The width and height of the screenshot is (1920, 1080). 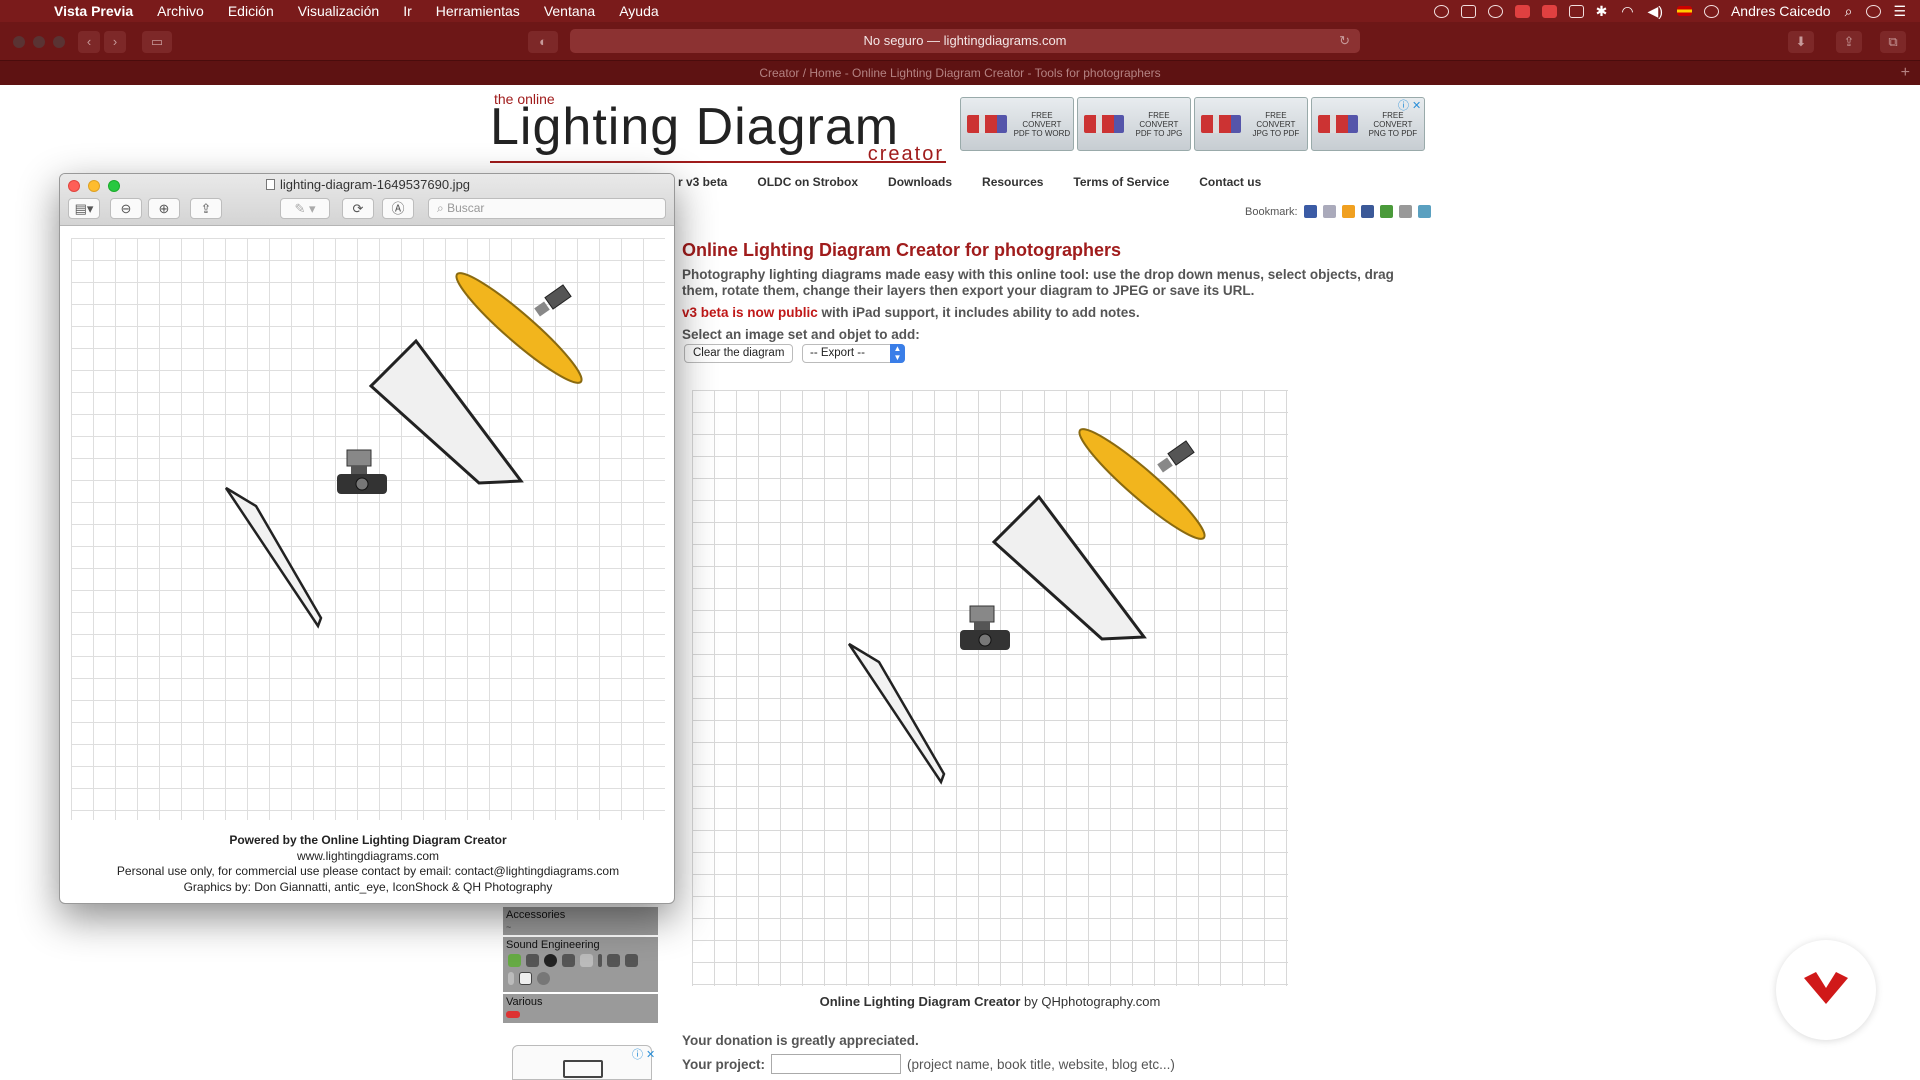 I want to click on speaker-icon, so click(x=550, y=960).